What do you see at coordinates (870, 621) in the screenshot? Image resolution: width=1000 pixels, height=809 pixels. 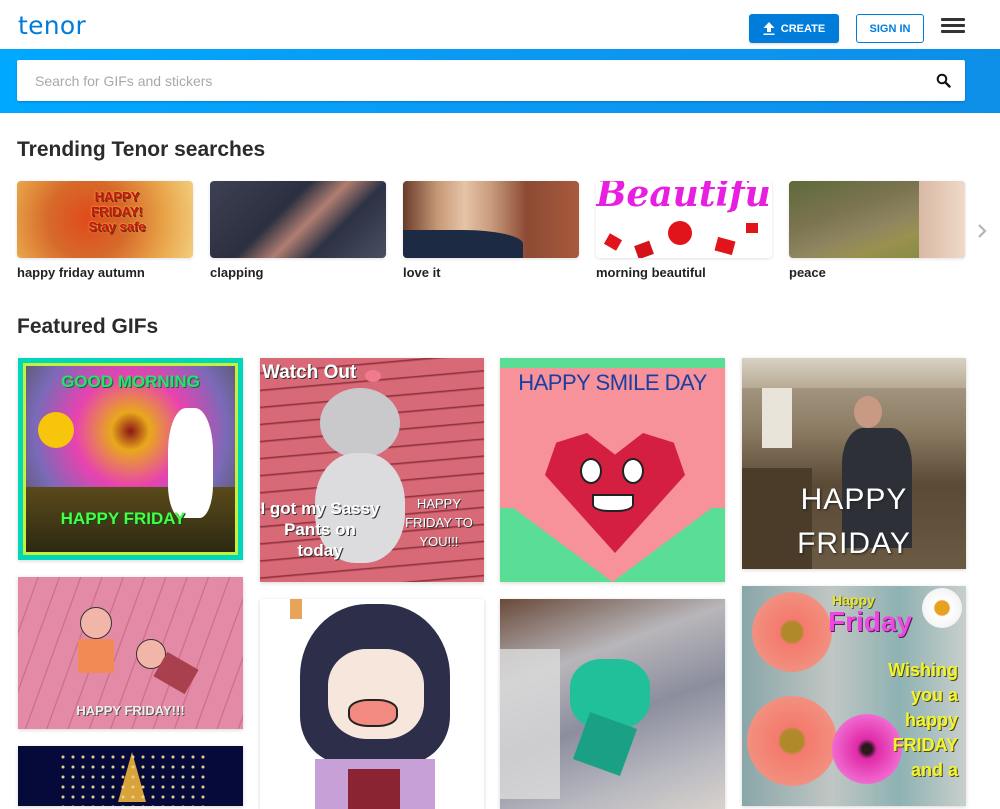 I see `gif-caption: Friday` at bounding box center [870, 621].